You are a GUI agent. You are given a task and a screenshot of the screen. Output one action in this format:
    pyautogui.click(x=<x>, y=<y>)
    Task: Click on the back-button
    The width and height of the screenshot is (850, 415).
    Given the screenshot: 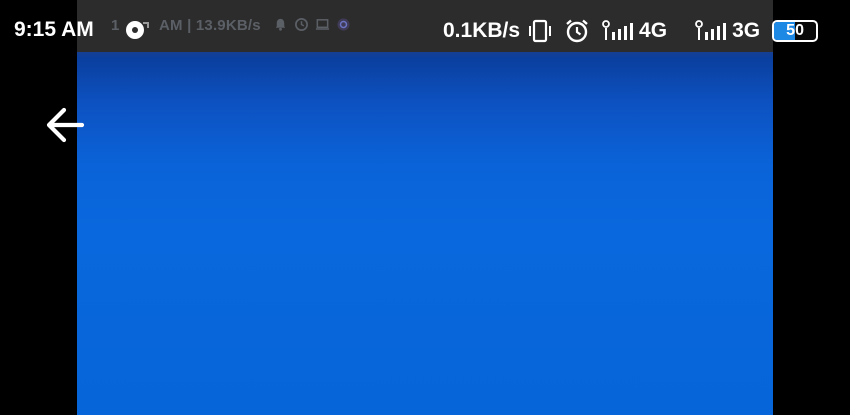 What is the action you would take?
    pyautogui.click(x=65, y=125)
    